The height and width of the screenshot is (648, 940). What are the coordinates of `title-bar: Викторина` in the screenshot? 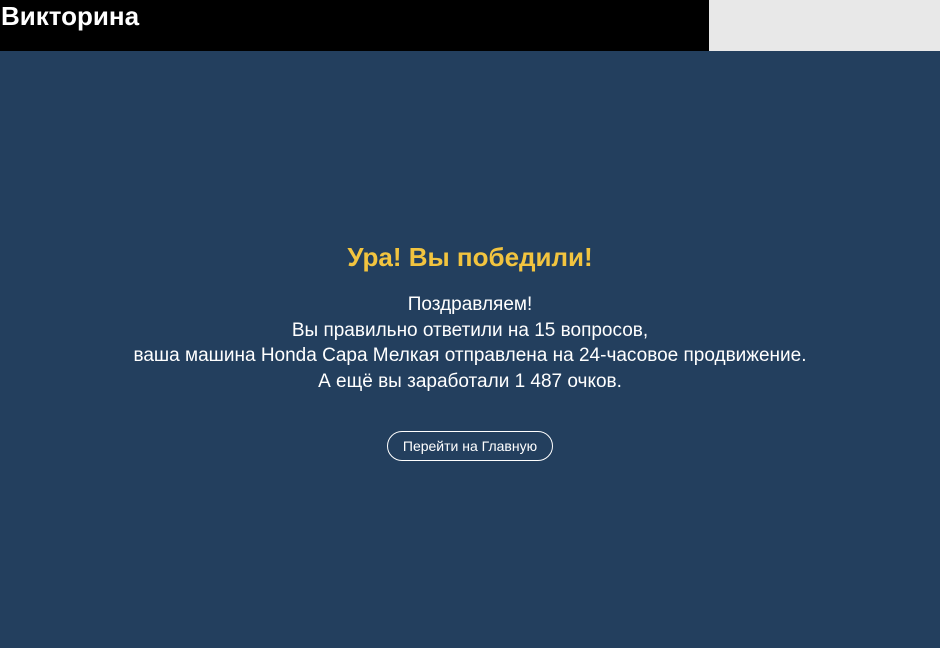 It's located at (354, 25).